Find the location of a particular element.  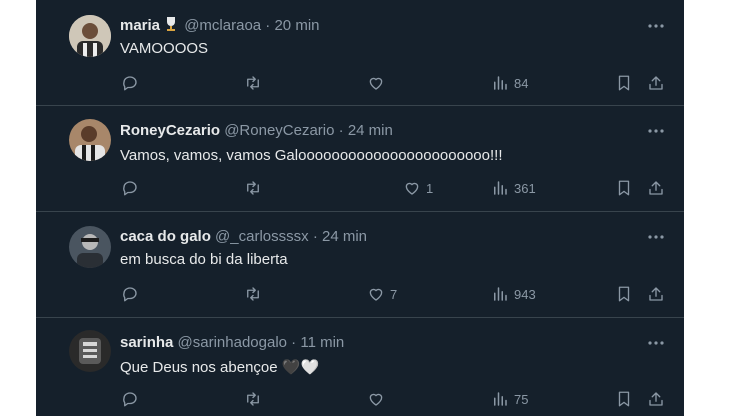

tweet-text: VAMOOOOS is located at coordinates (164, 48).